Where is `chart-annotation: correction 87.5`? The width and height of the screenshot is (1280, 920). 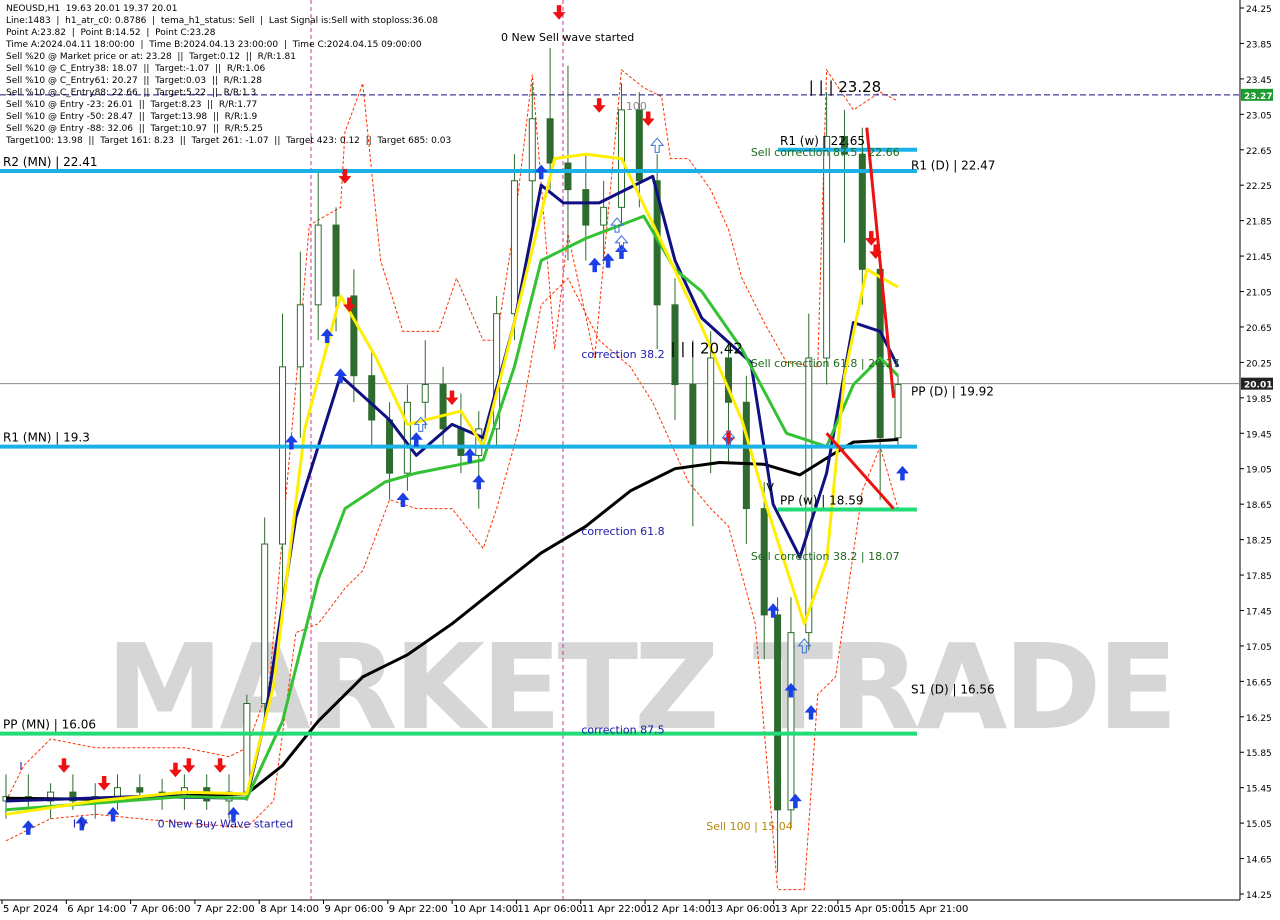 chart-annotation: correction 87.5 is located at coordinates (622, 730).